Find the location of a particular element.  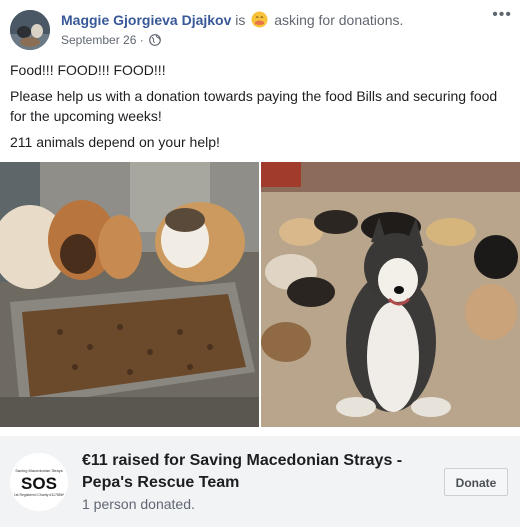

author-name-link: Maggie Gjorgieva Djajkov is located at coordinates (146, 20).